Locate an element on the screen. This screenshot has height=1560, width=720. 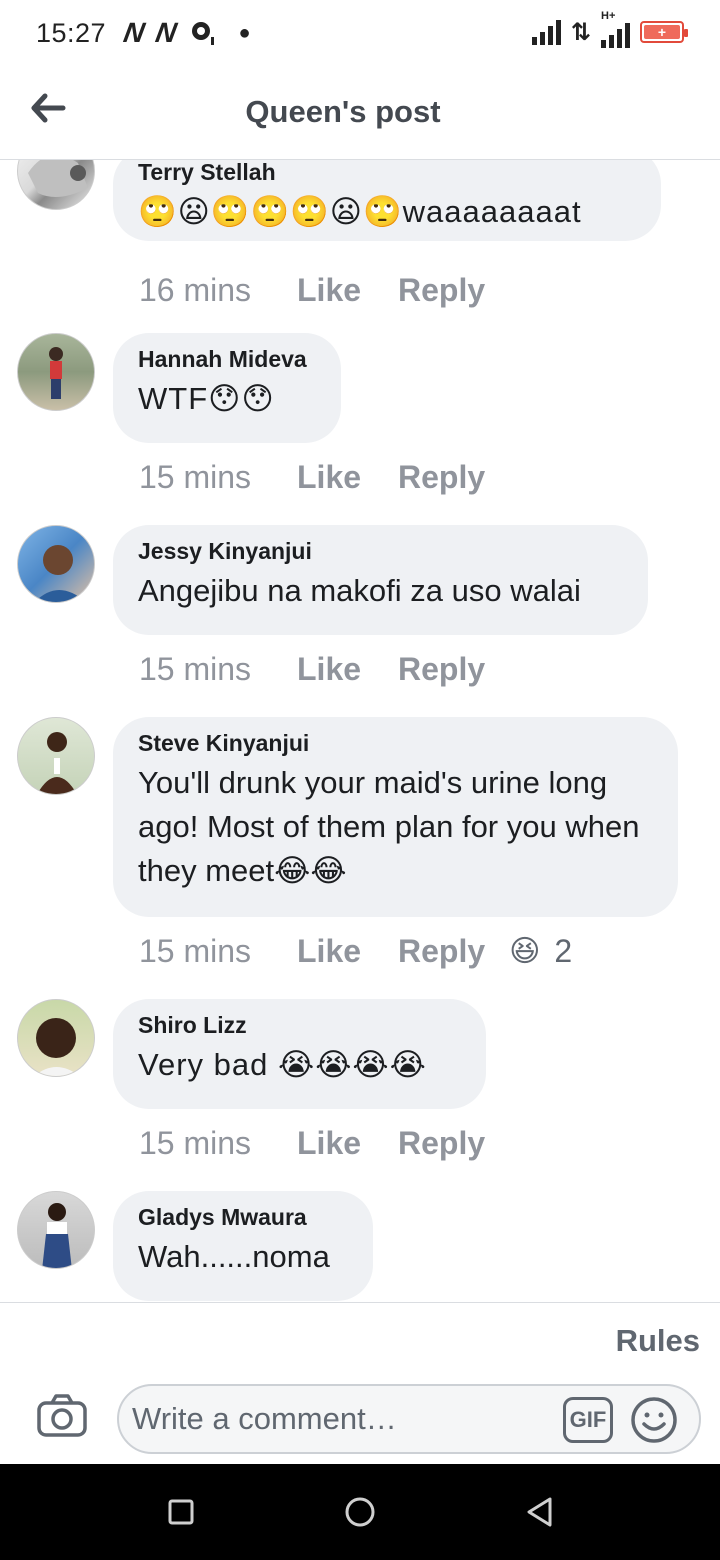
comment-author: Shiro Lizz is located at coordinates (299, 1025).